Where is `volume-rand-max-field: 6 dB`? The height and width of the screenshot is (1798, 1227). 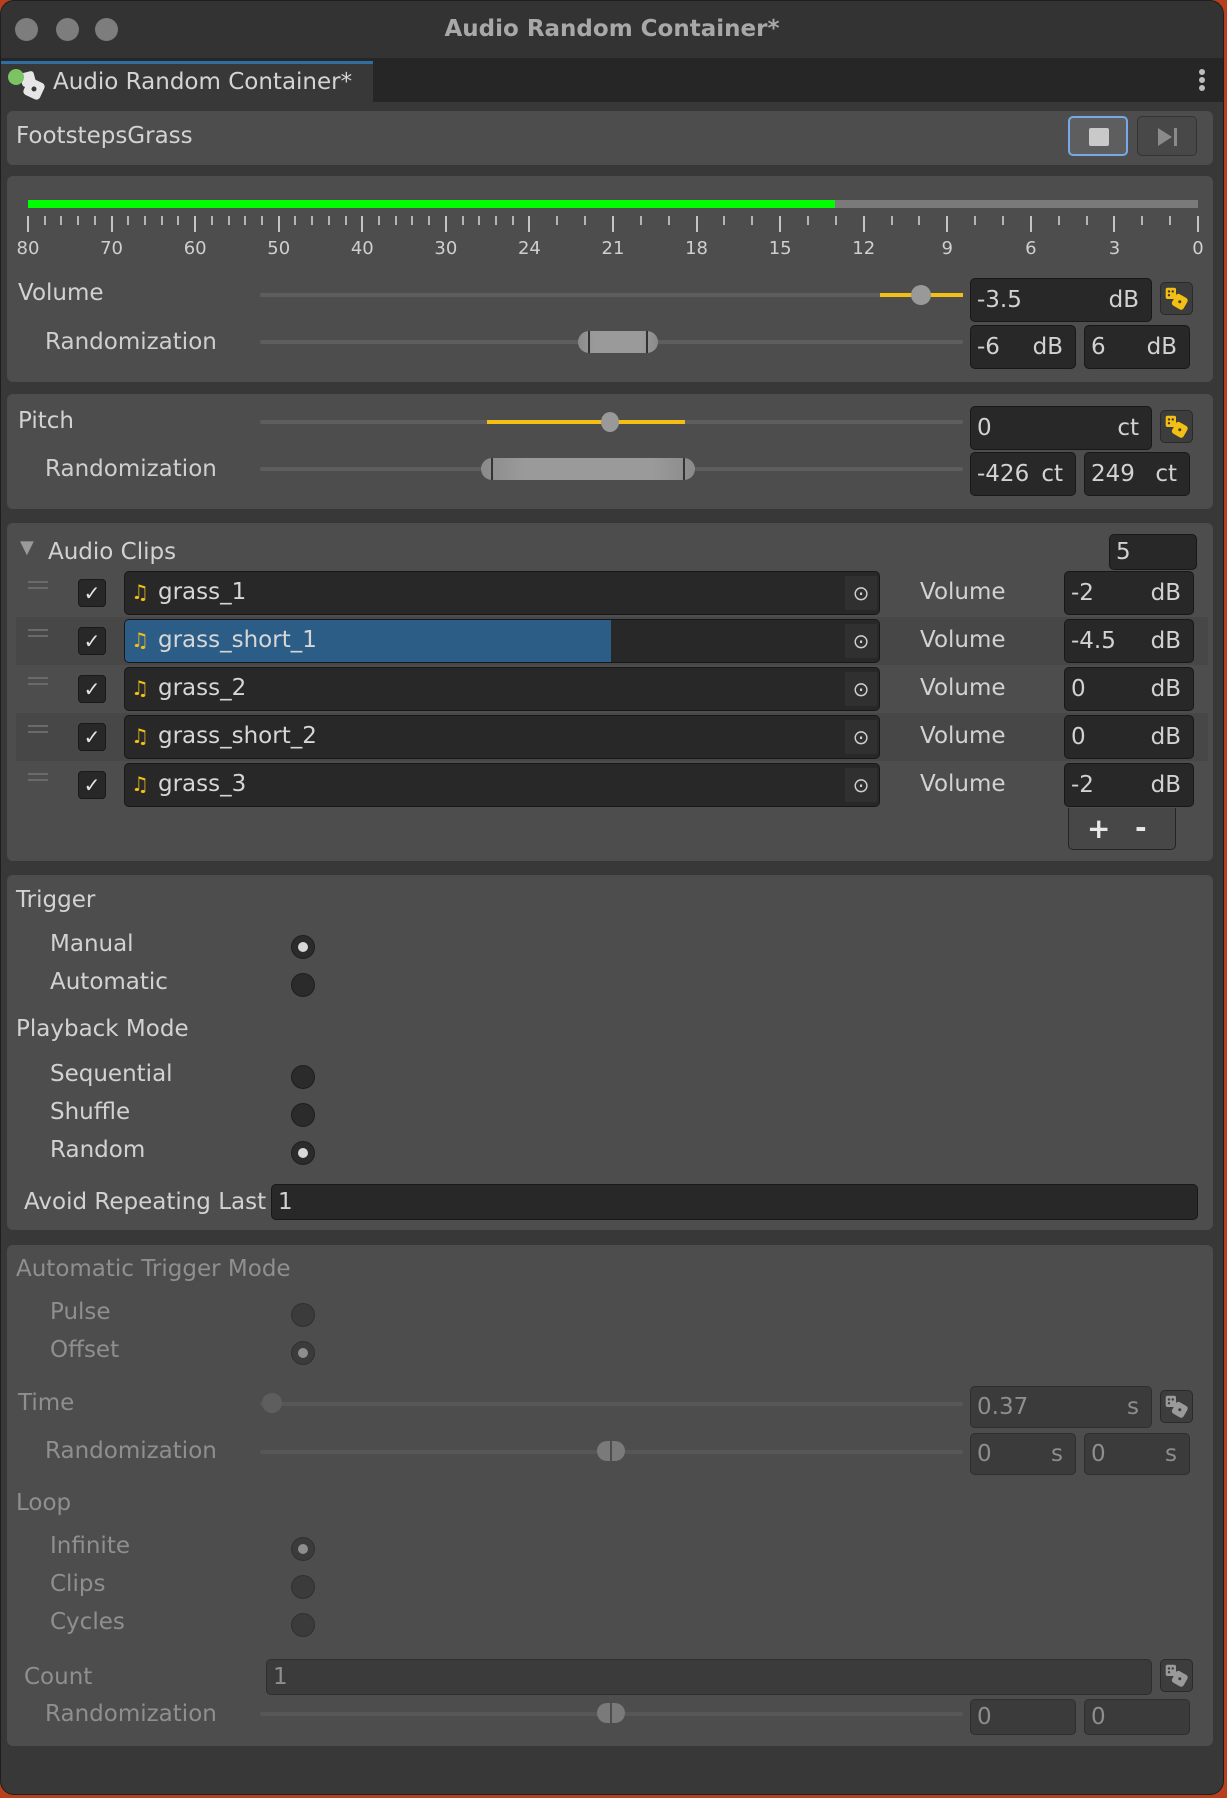
volume-rand-max-field: 6 dB is located at coordinates (1137, 347).